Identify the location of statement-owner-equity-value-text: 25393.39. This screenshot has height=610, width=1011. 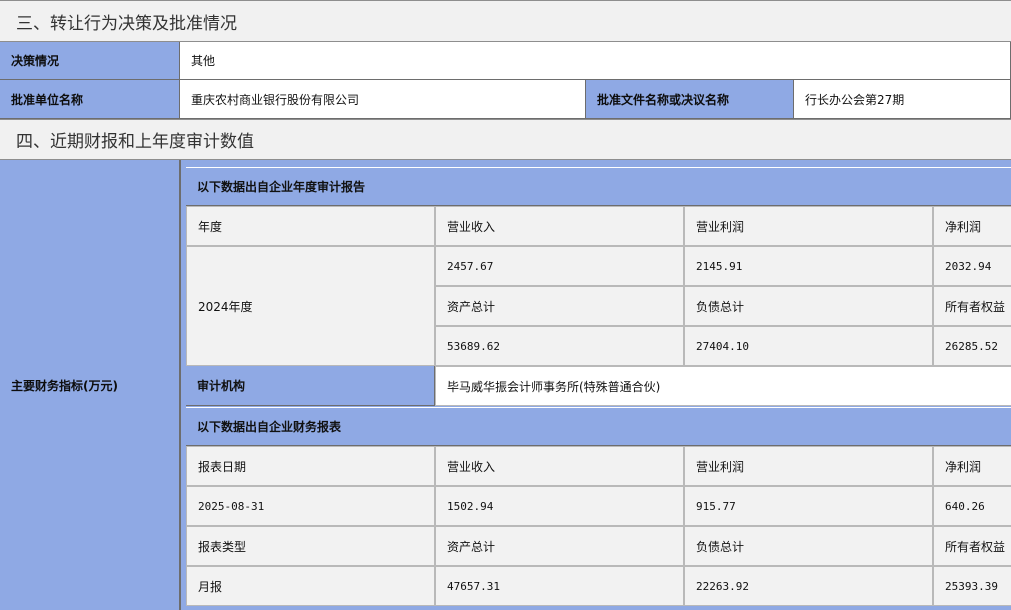
(971, 586).